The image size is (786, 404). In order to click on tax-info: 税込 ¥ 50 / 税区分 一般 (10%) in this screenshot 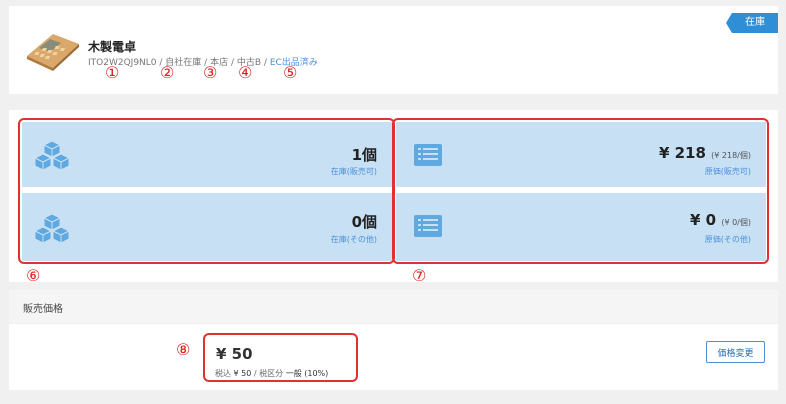, I will do `click(271, 373)`.